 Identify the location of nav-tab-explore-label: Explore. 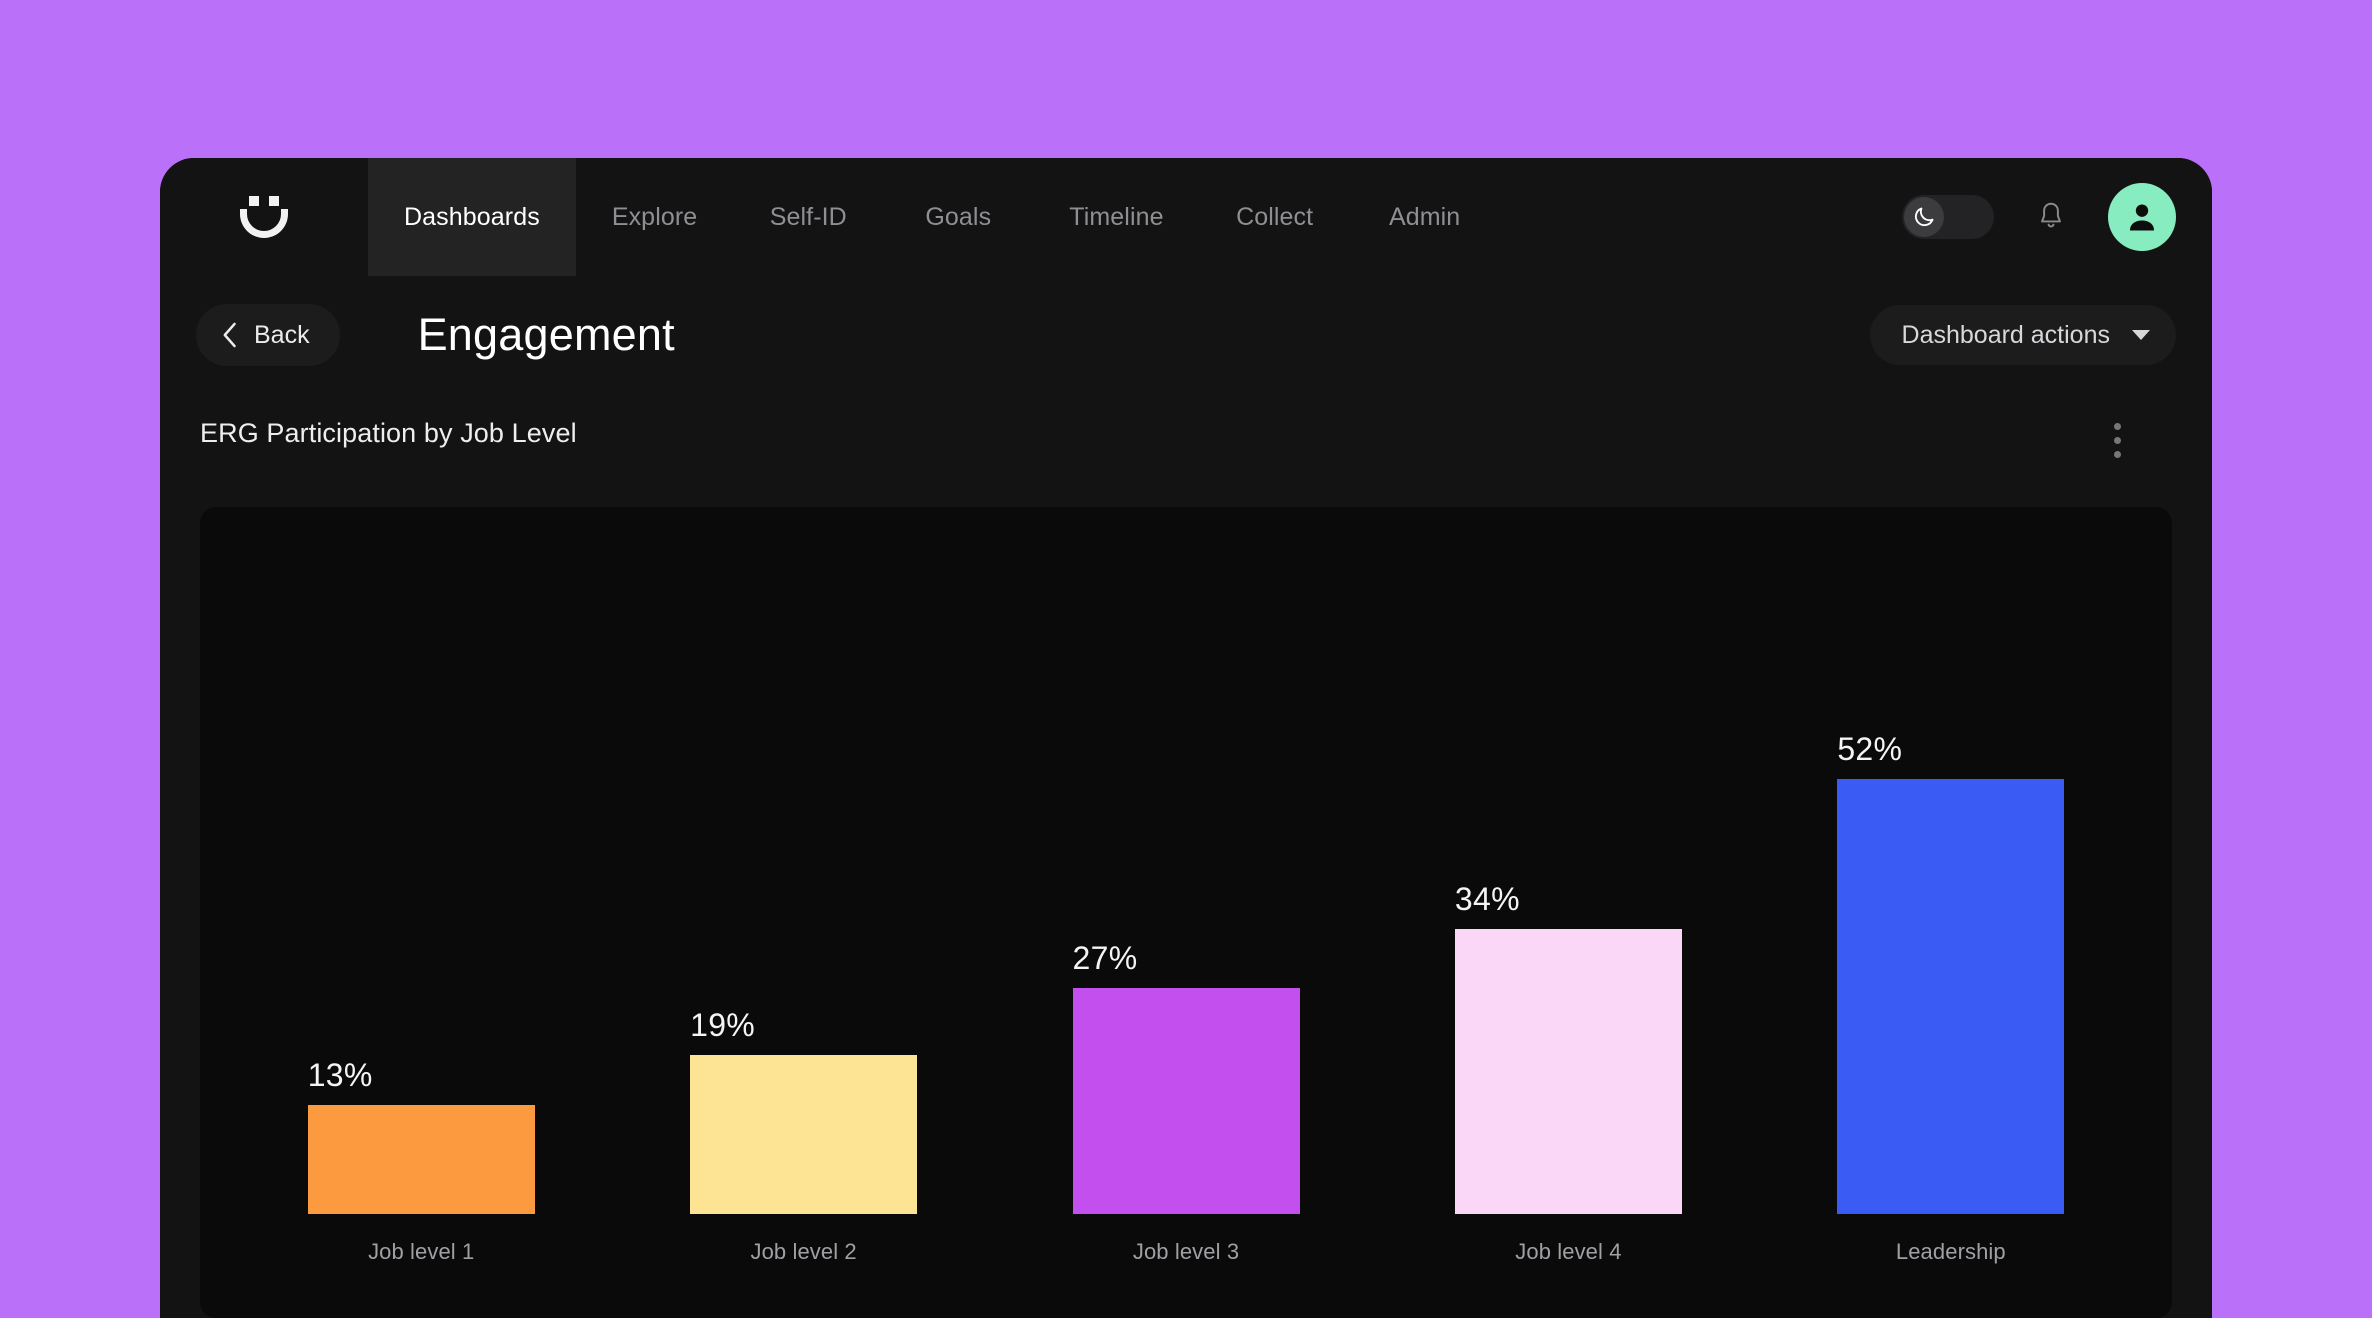
(654, 216).